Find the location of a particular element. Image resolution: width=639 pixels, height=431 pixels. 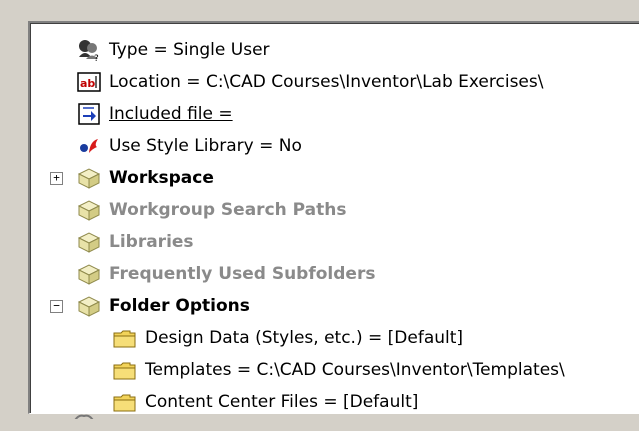

tree-node-frequently-used-subfolders: Frequently Used Subfolders is located at coordinates (225, 274).